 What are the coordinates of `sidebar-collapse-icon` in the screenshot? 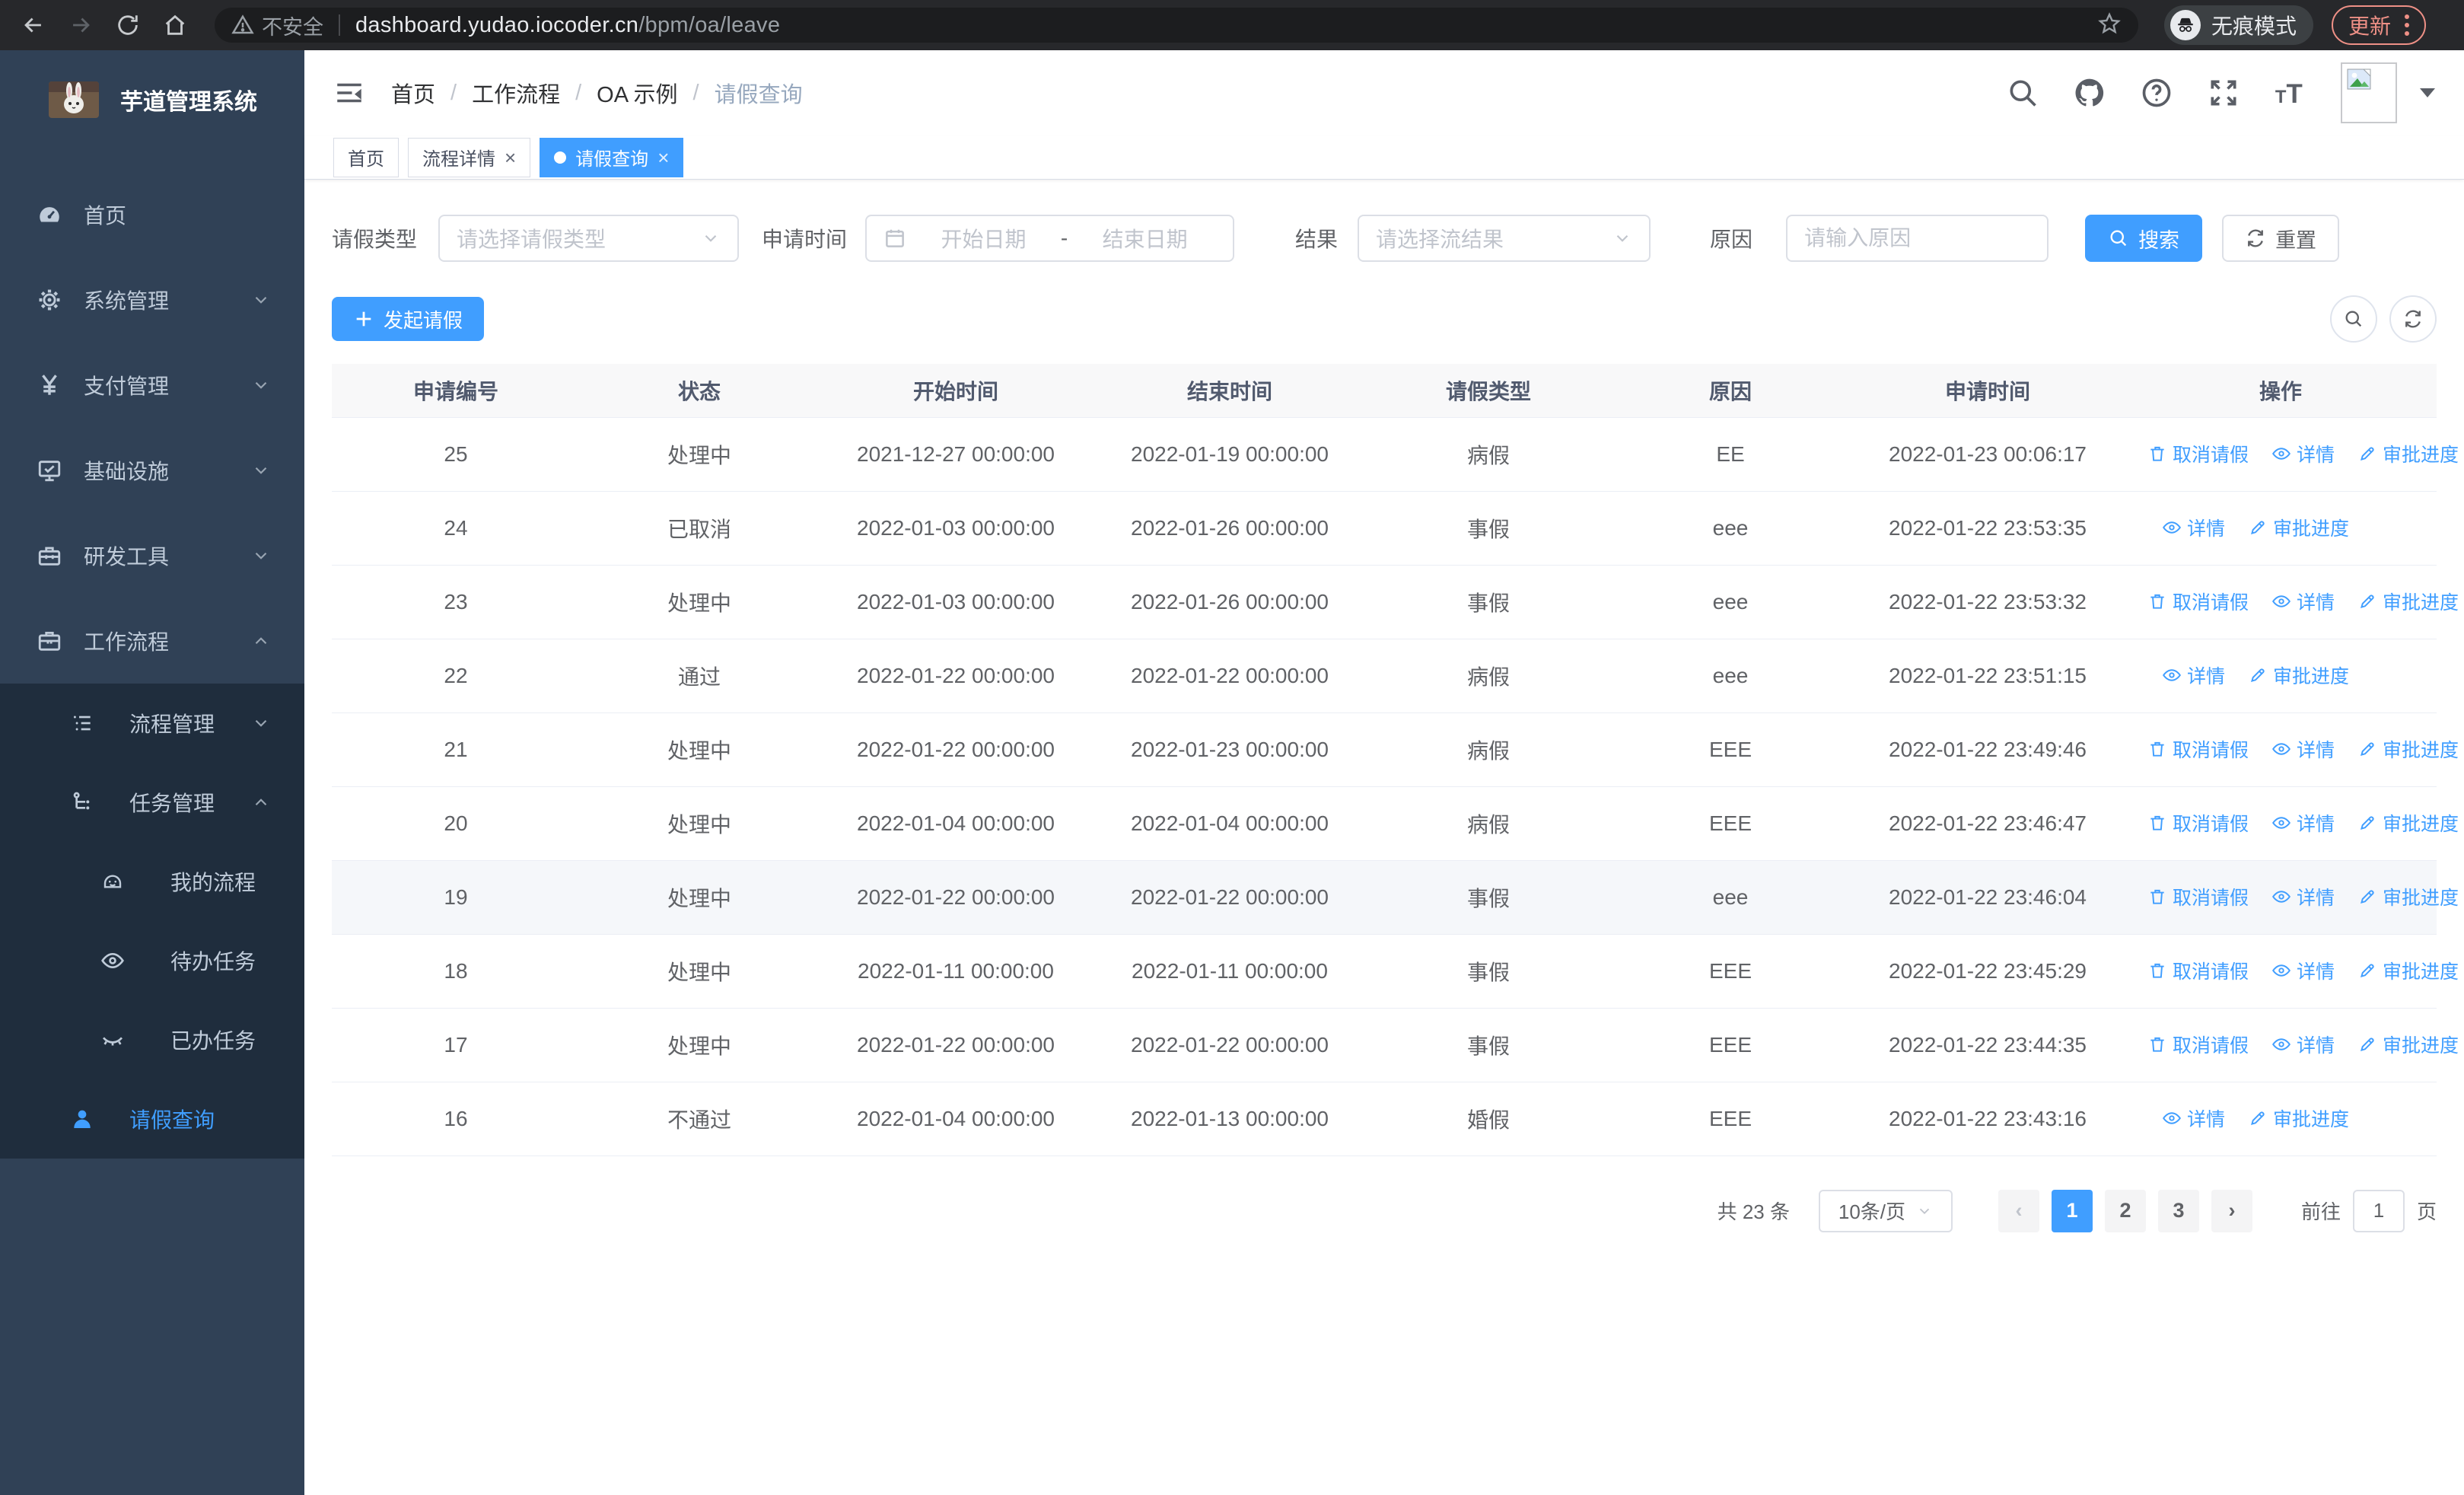 It's located at (349, 93).